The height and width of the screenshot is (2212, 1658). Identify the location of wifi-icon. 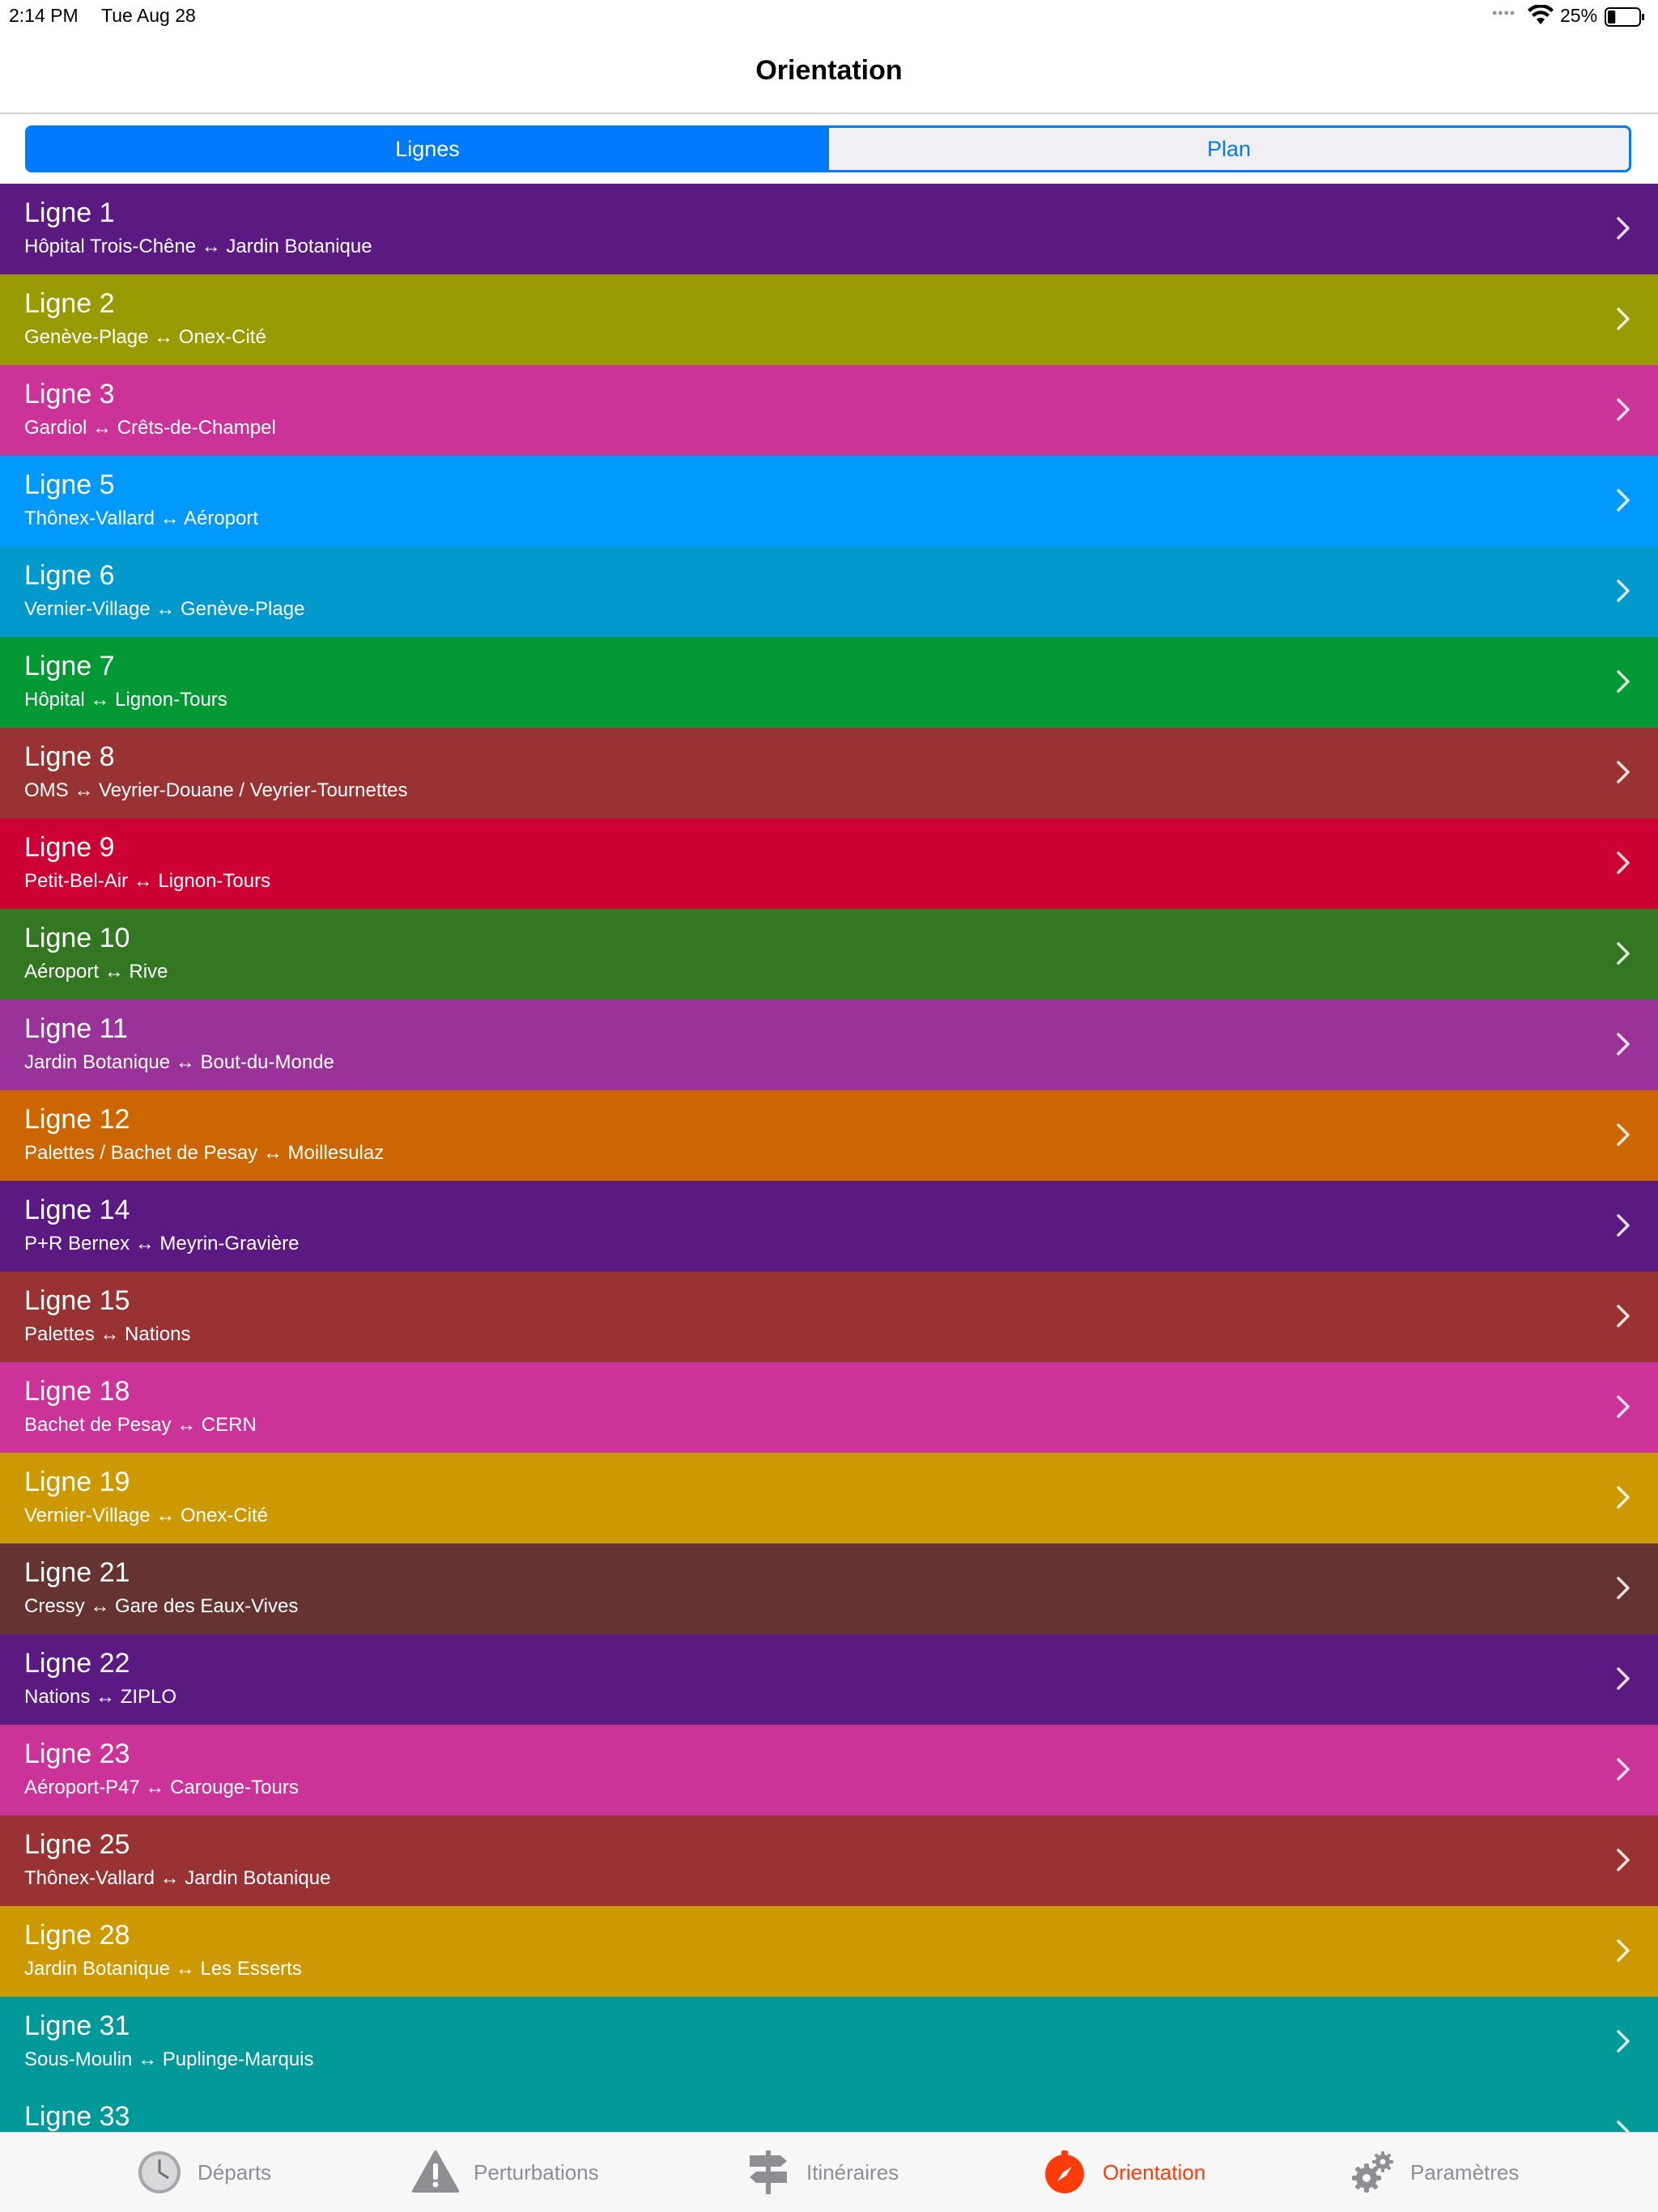
(1541, 14).